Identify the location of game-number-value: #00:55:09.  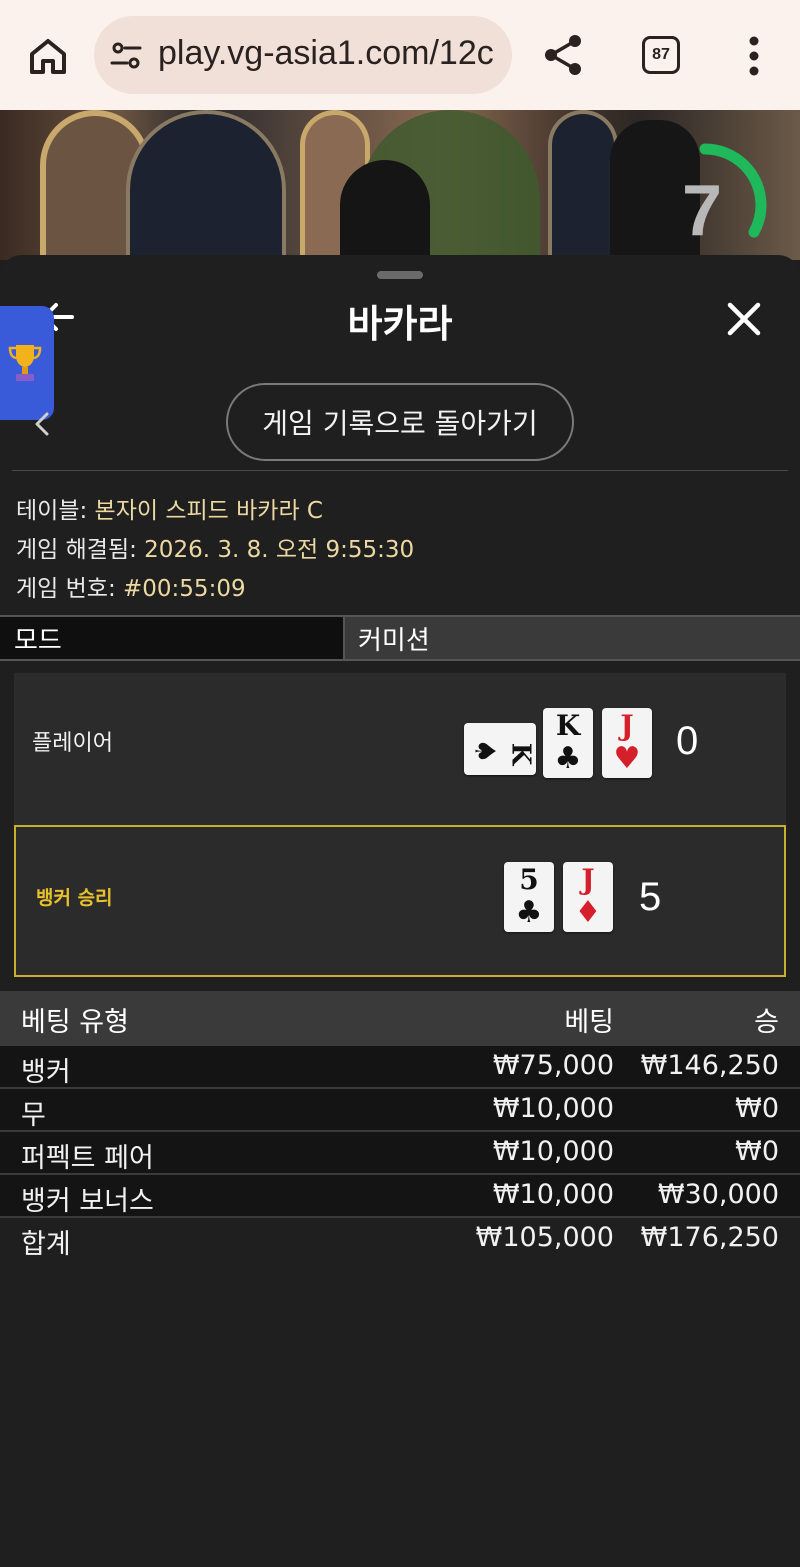
(184, 589).